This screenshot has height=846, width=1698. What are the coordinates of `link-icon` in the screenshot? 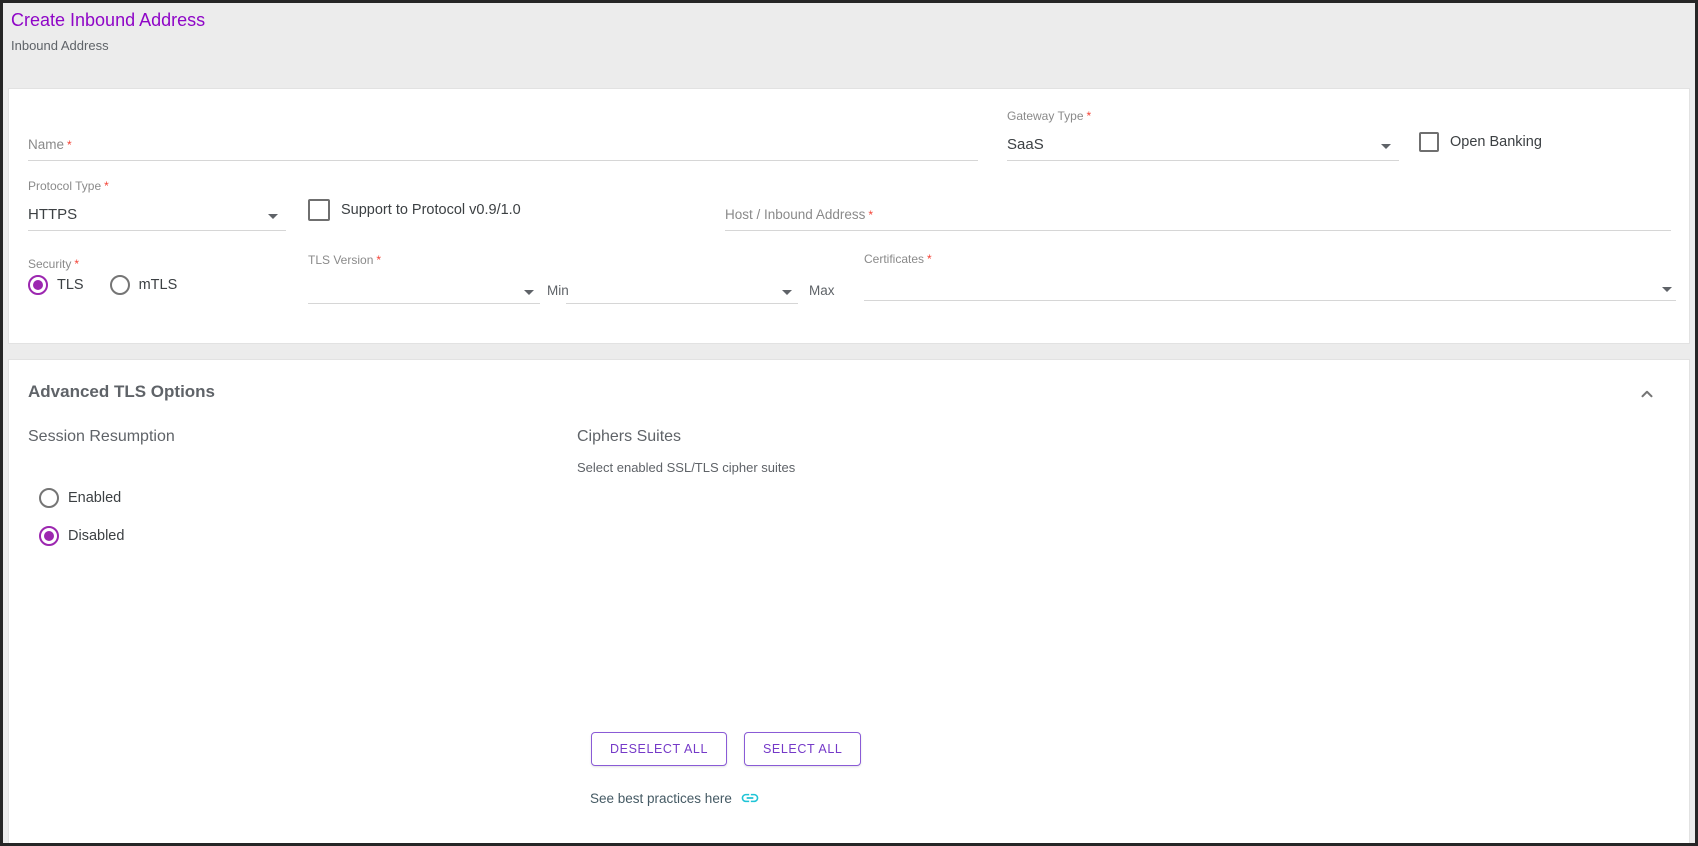 It's located at (750, 798).